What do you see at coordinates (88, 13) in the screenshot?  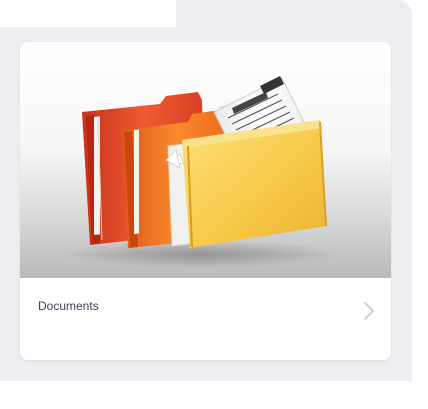 I see `page-background-top` at bounding box center [88, 13].